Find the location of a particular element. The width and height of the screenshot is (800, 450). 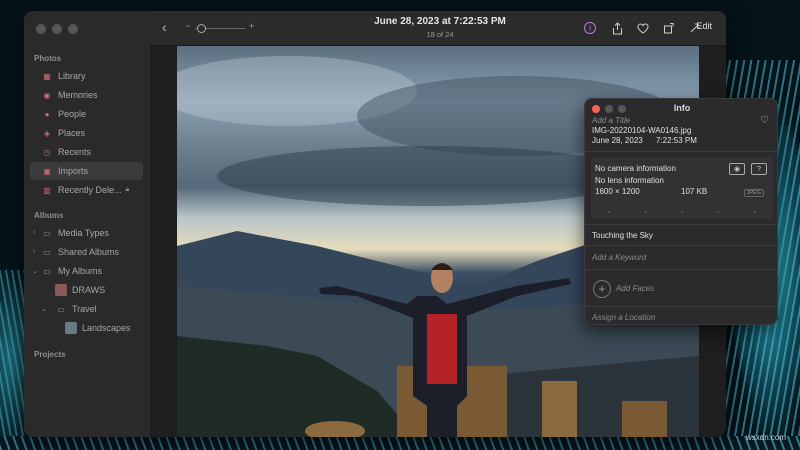

heart-icon is located at coordinates (643, 28).